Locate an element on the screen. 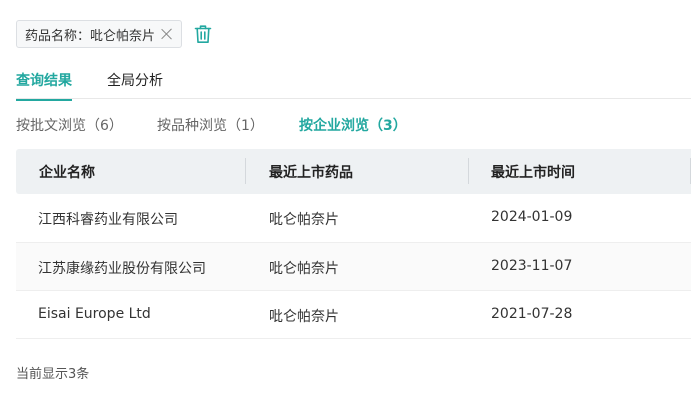 The width and height of the screenshot is (691, 393). table-row: Eisai Europe Ltd 吡仑帕奈片 2021-07-28 is located at coordinates (353, 315).